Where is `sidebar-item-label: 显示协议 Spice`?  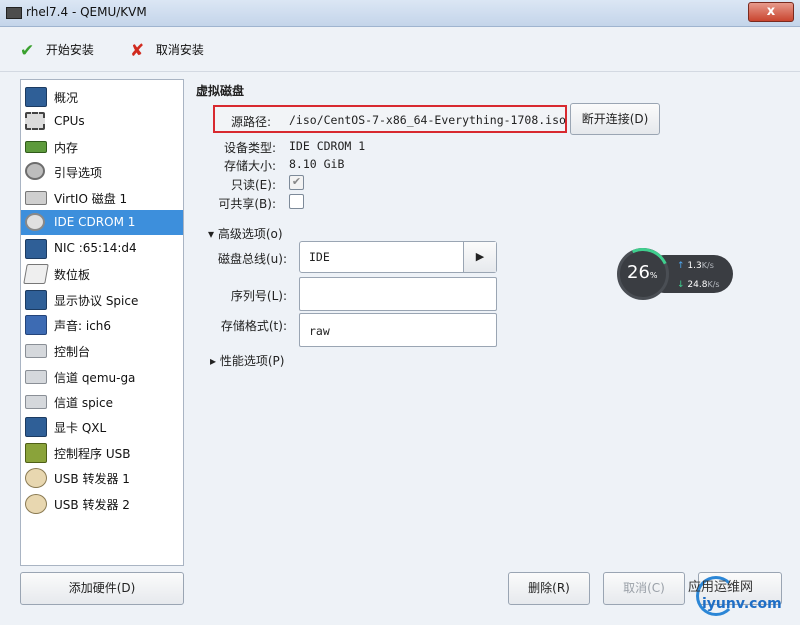 sidebar-item-label: 显示协议 Spice is located at coordinates (96, 301).